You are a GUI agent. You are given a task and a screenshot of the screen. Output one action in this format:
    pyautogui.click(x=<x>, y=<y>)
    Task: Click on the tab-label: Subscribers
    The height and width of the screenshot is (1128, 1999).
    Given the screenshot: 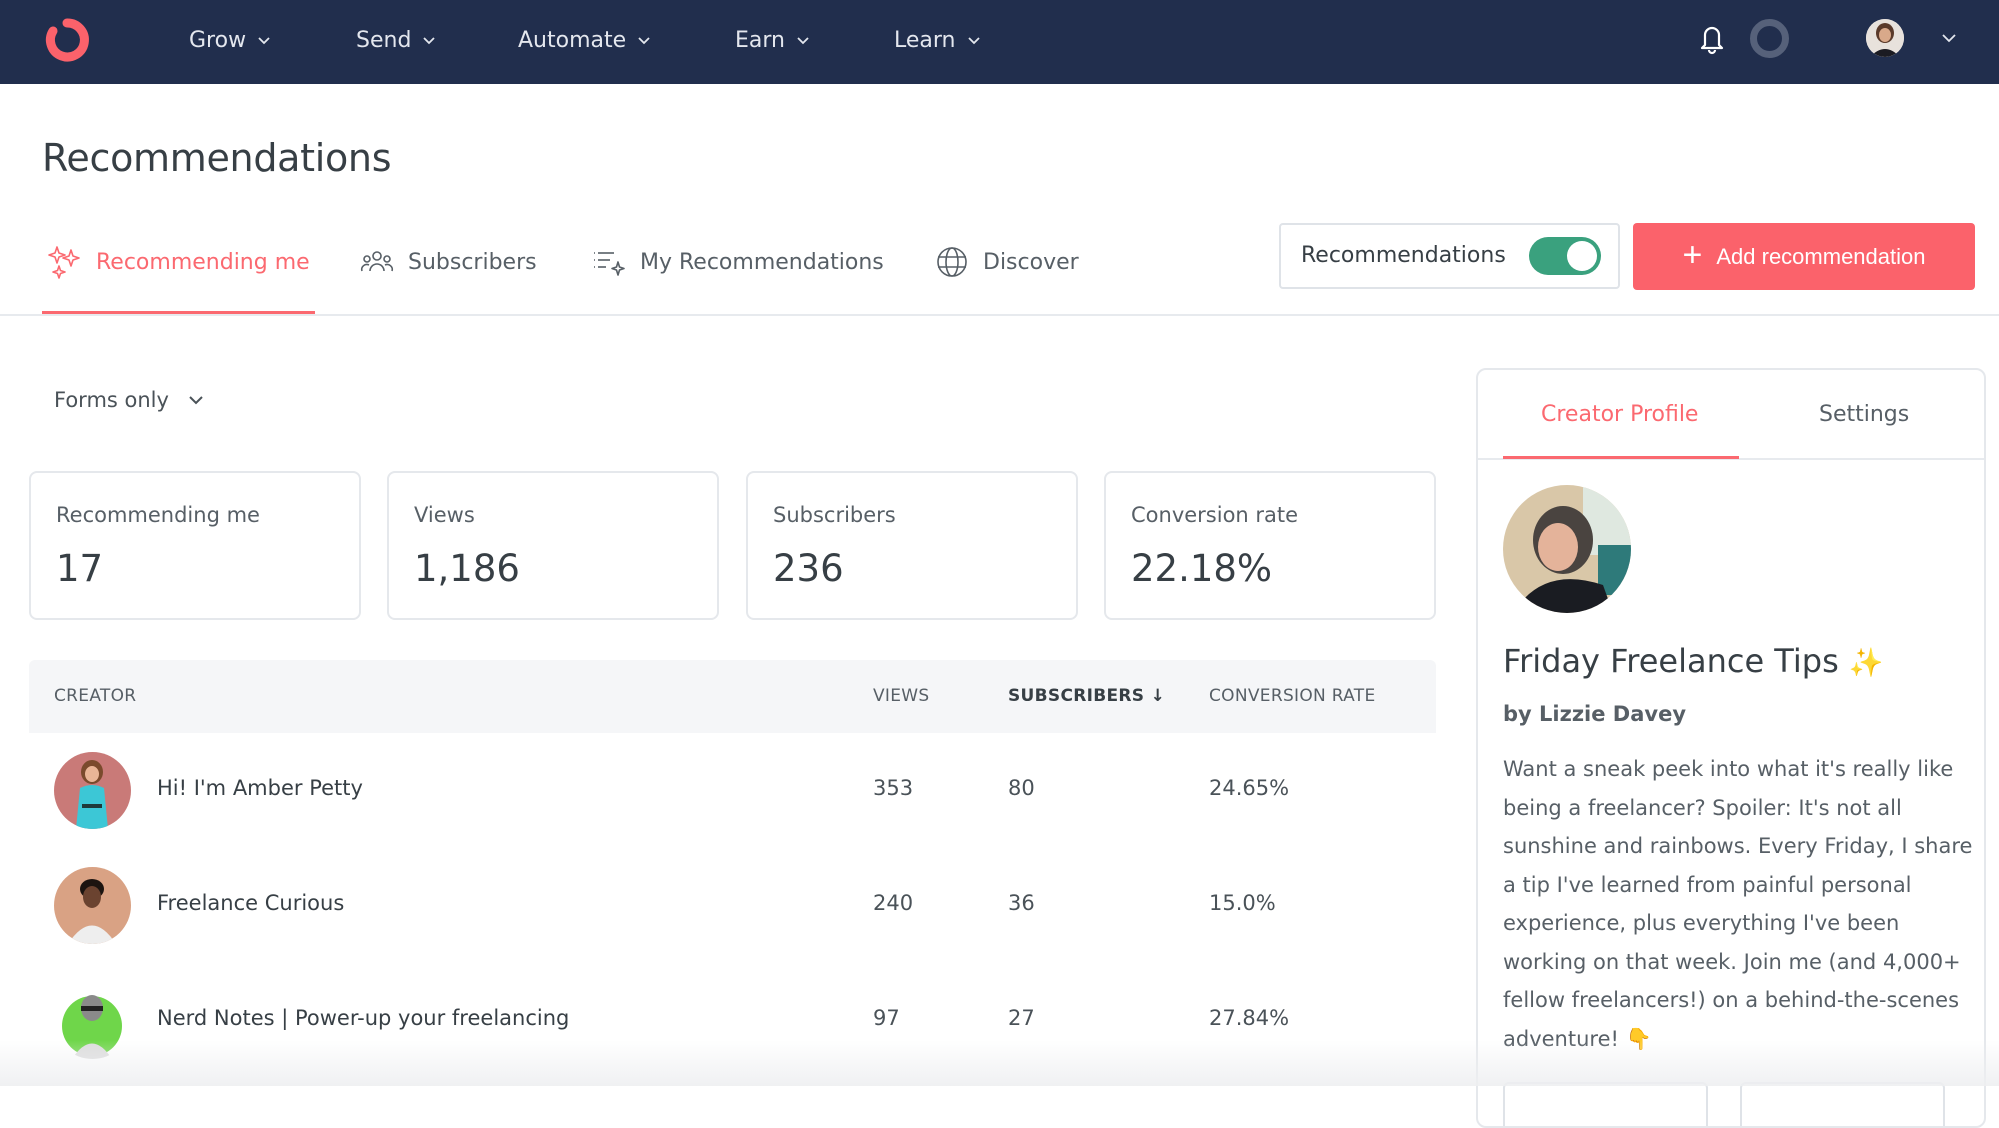 What is the action you would take?
    pyautogui.click(x=472, y=262)
    